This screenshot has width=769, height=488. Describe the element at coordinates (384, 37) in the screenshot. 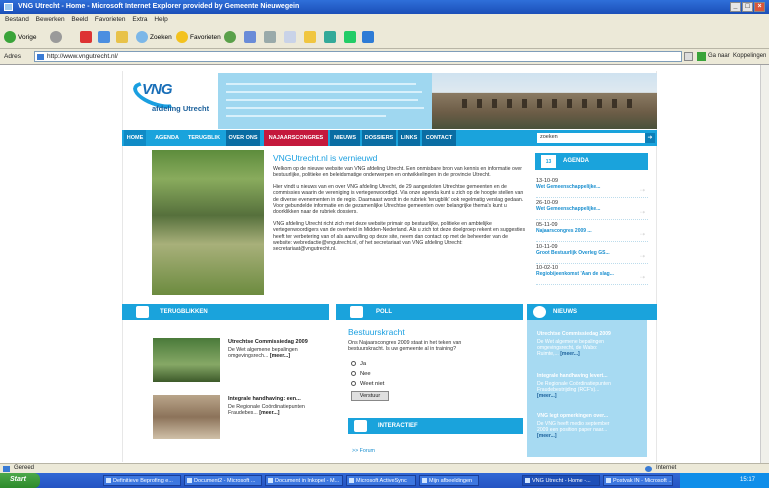

I see `browser-toolbar: Vorige Zoeken Favorieten` at that location.